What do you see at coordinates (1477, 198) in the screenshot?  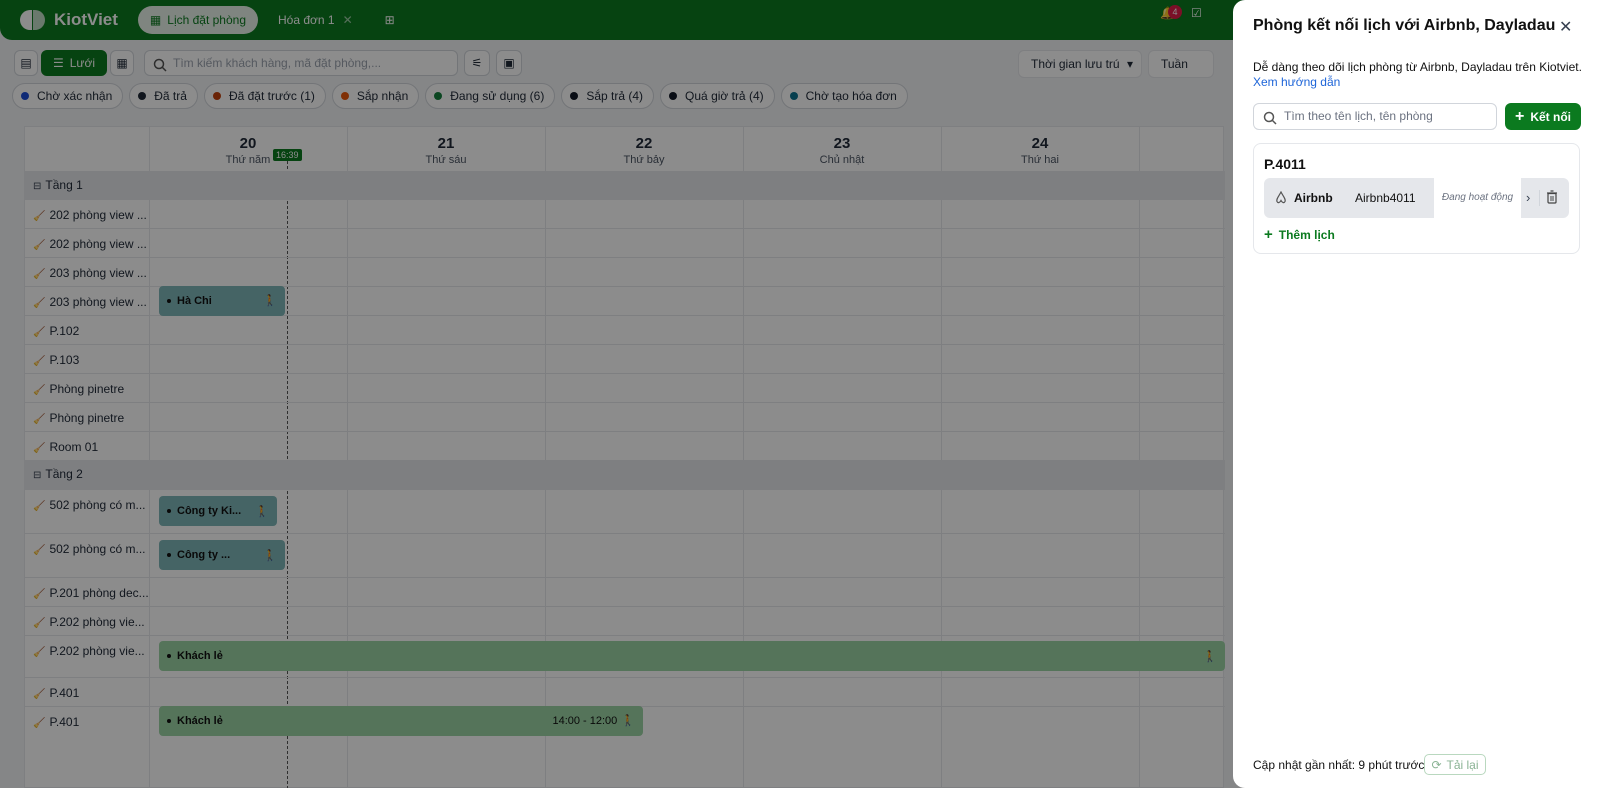 I see `calendar-status: Đang hoạt động` at bounding box center [1477, 198].